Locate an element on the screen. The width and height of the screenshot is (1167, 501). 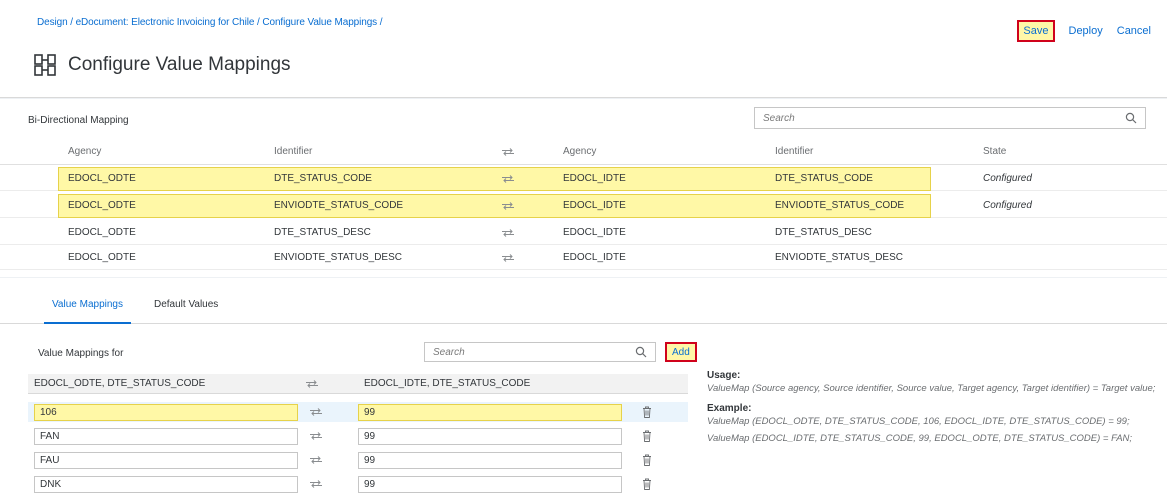
bidirectional-arrow-header is located at coordinates (508, 151).